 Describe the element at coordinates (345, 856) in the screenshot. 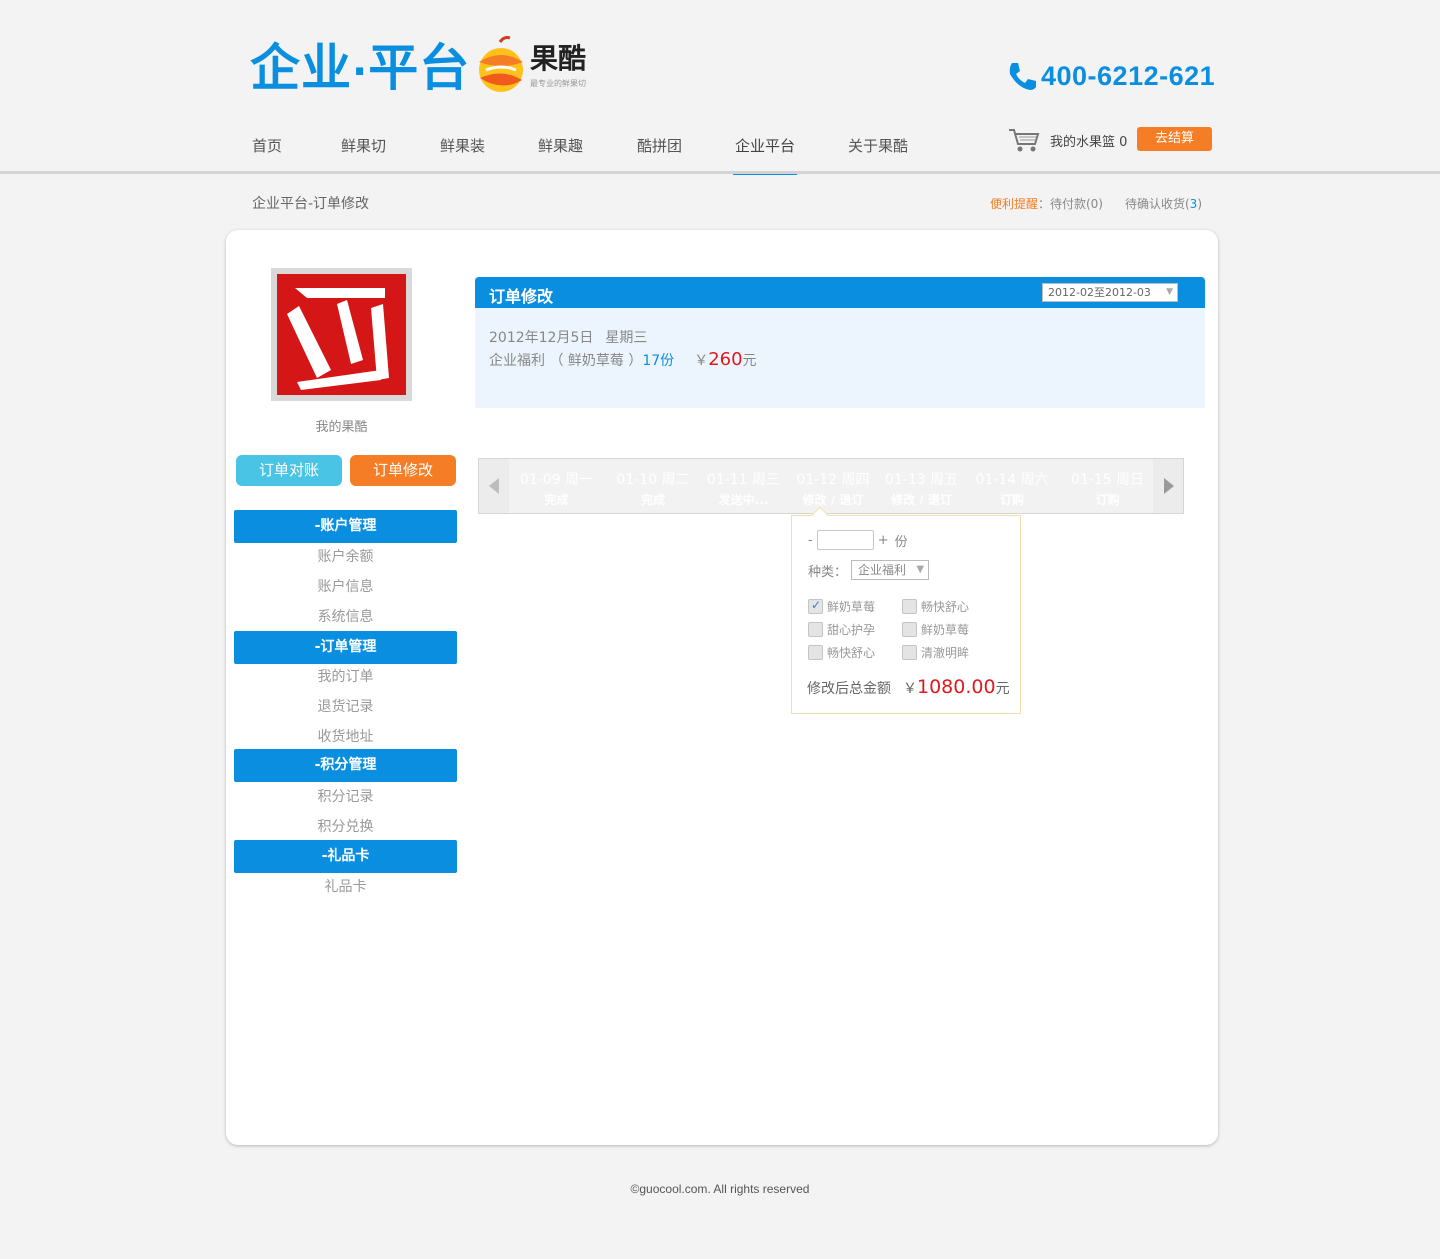

I see `section-gift-card: -礼品卡` at that location.